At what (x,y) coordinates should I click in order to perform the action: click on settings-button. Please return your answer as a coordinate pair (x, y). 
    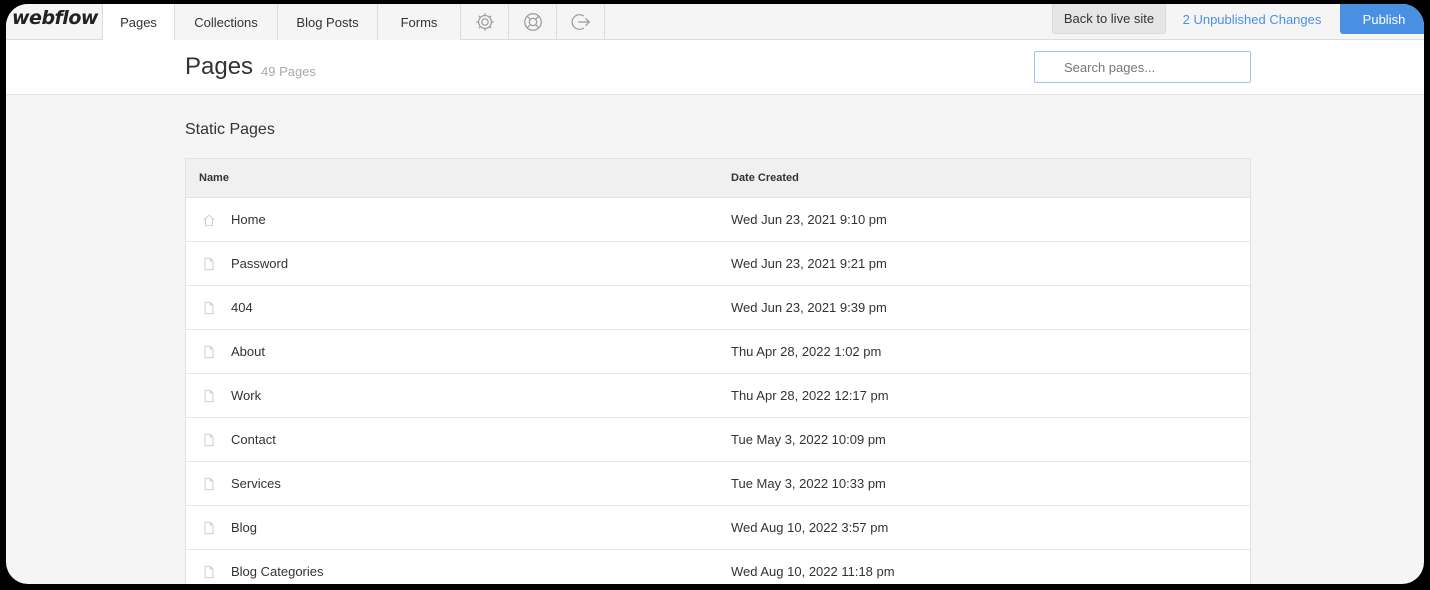
    Looking at the image, I should click on (485, 22).